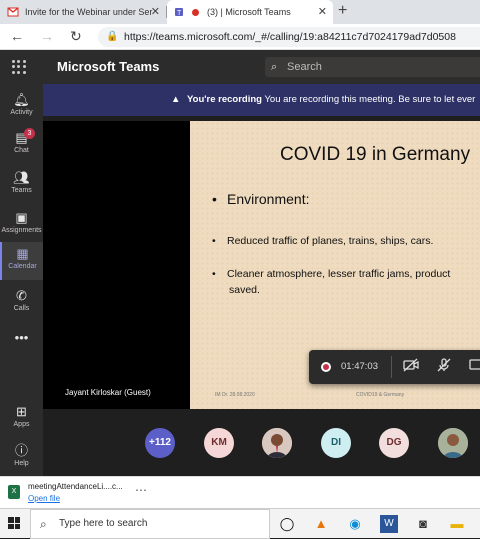 The image size is (480, 539). Describe the element at coordinates (444, 366) in the screenshot. I see `mic-off-icon` at that location.